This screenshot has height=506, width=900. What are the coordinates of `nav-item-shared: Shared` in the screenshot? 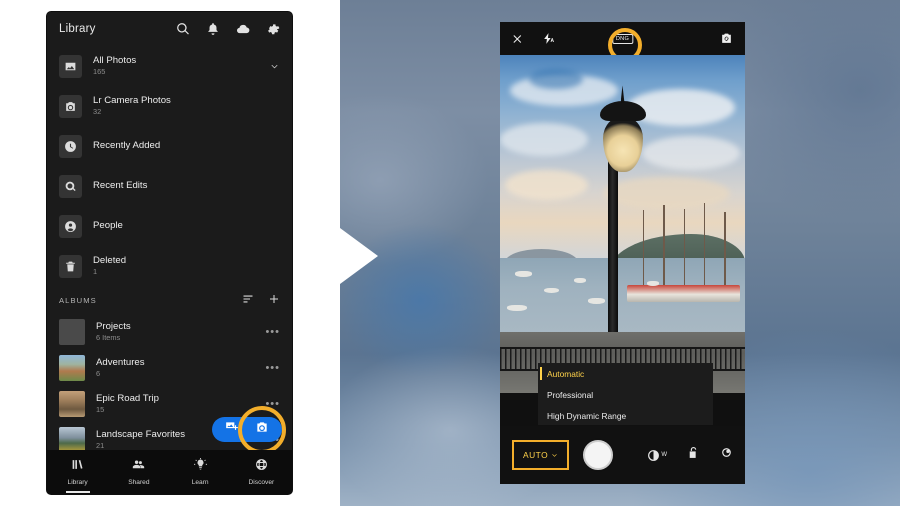 It's located at (138, 472).